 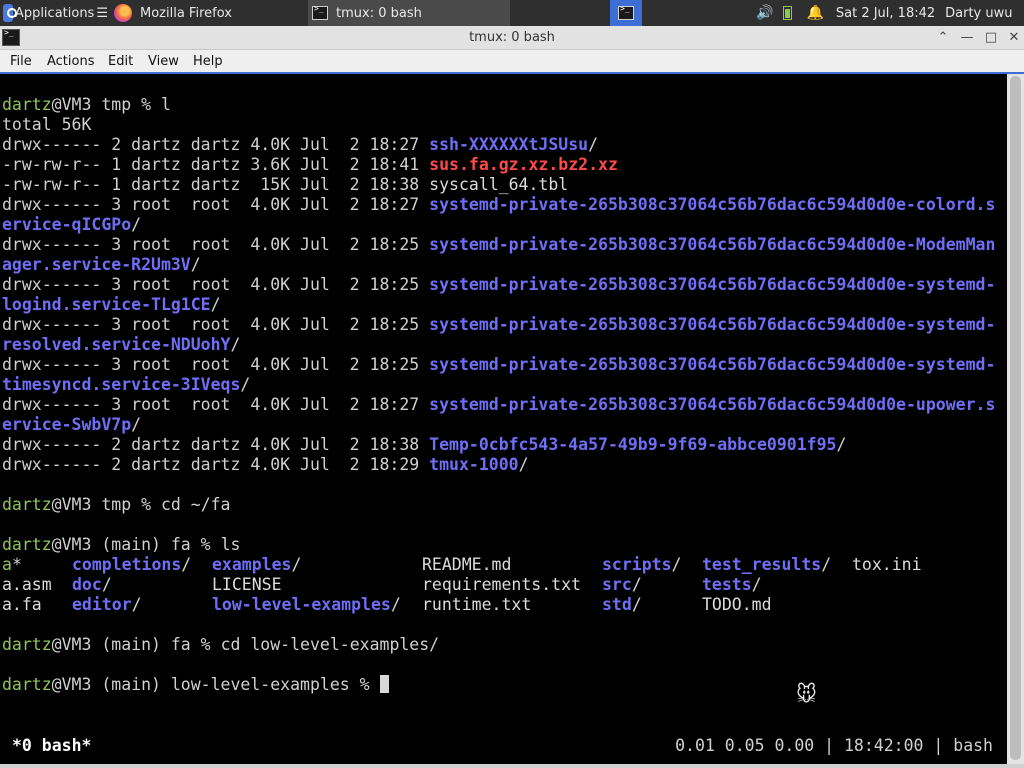 I want to click on applications-label: Applications, so click(x=54, y=13).